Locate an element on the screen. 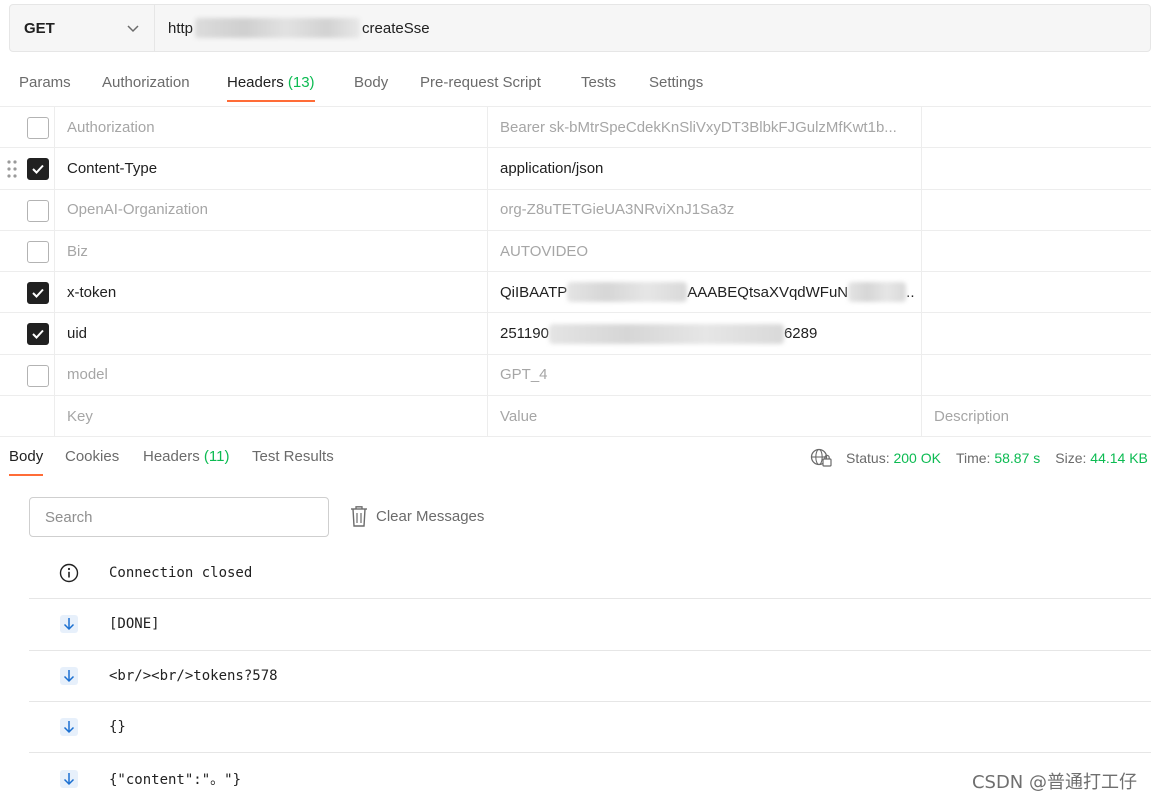 The image size is (1151, 799). url-input: http createSse is located at coordinates (292, 28).